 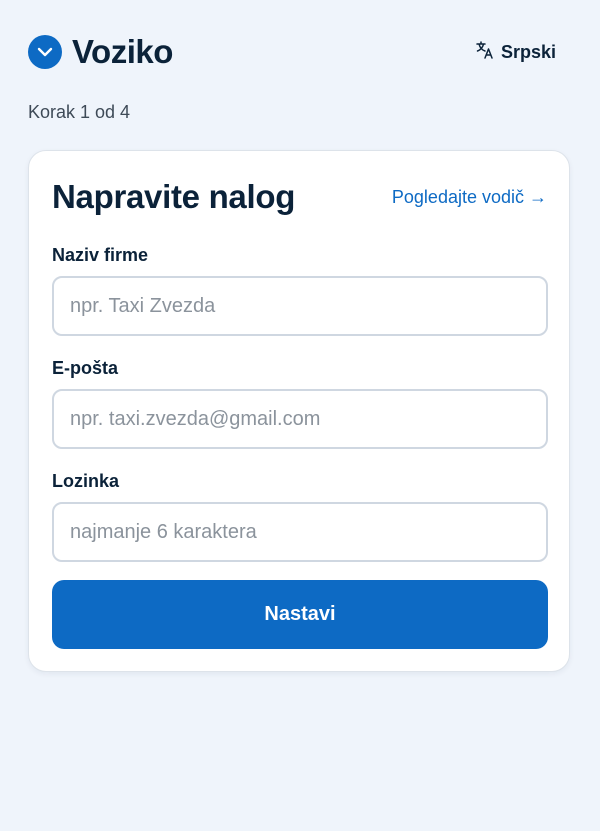 I want to click on email-label: E-pošta, so click(x=85, y=368).